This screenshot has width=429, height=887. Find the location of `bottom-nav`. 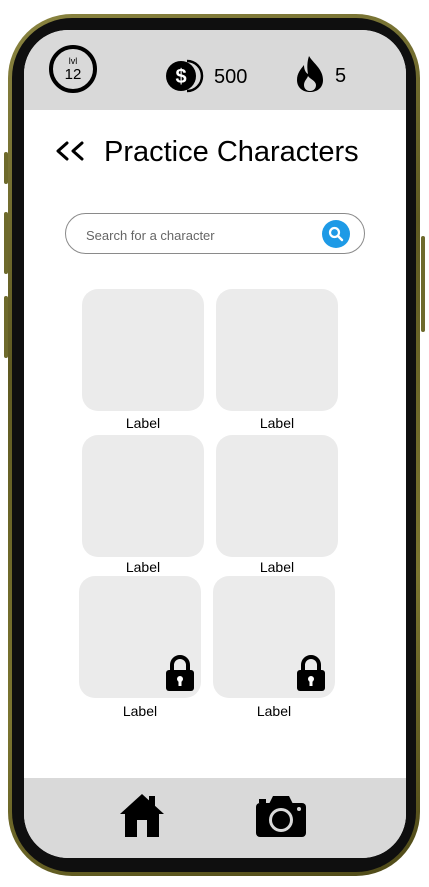

bottom-nav is located at coordinates (215, 818).